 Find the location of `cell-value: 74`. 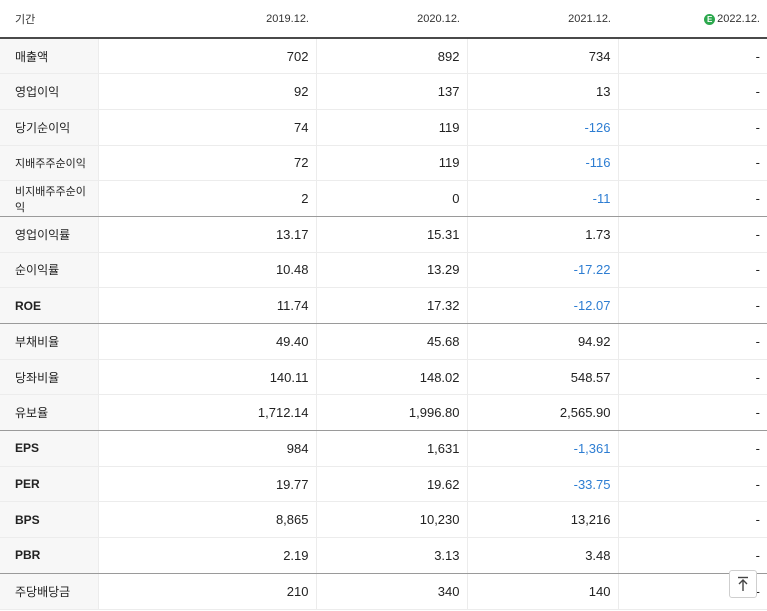

cell-value: 74 is located at coordinates (206, 127).